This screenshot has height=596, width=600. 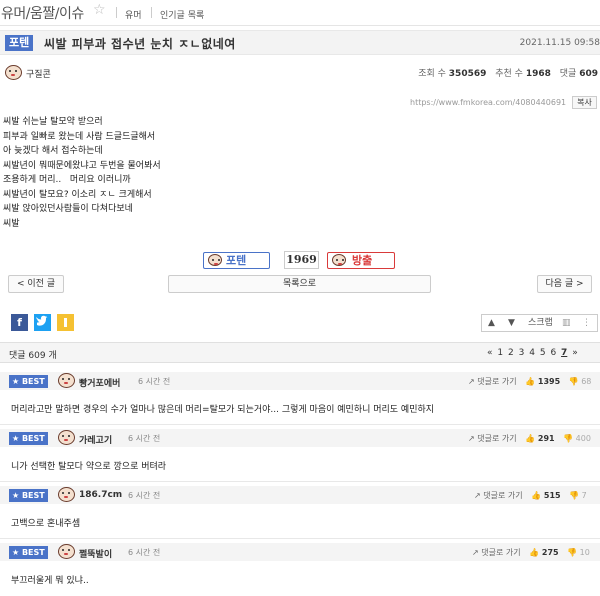 What do you see at coordinates (488, 102) in the screenshot?
I see `post-url: https://www.fmkorea.com/4080440691` at bounding box center [488, 102].